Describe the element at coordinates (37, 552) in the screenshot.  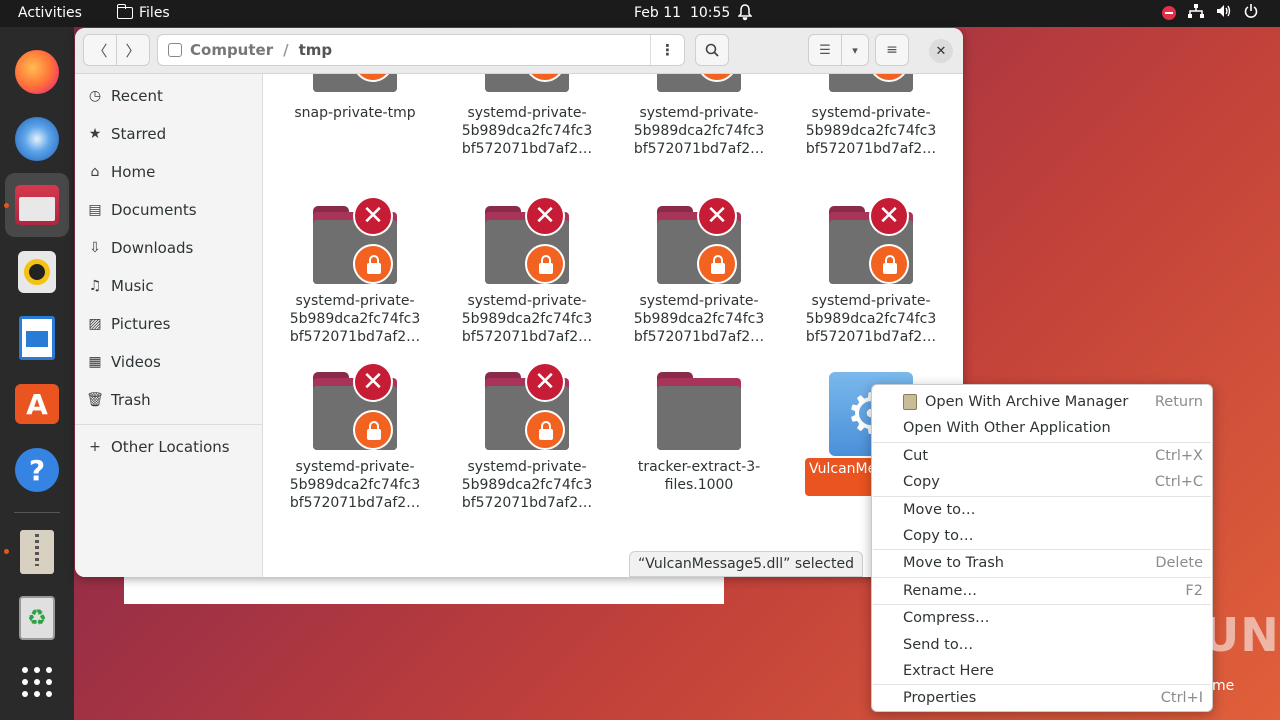
I see `archive-manager-icon` at that location.